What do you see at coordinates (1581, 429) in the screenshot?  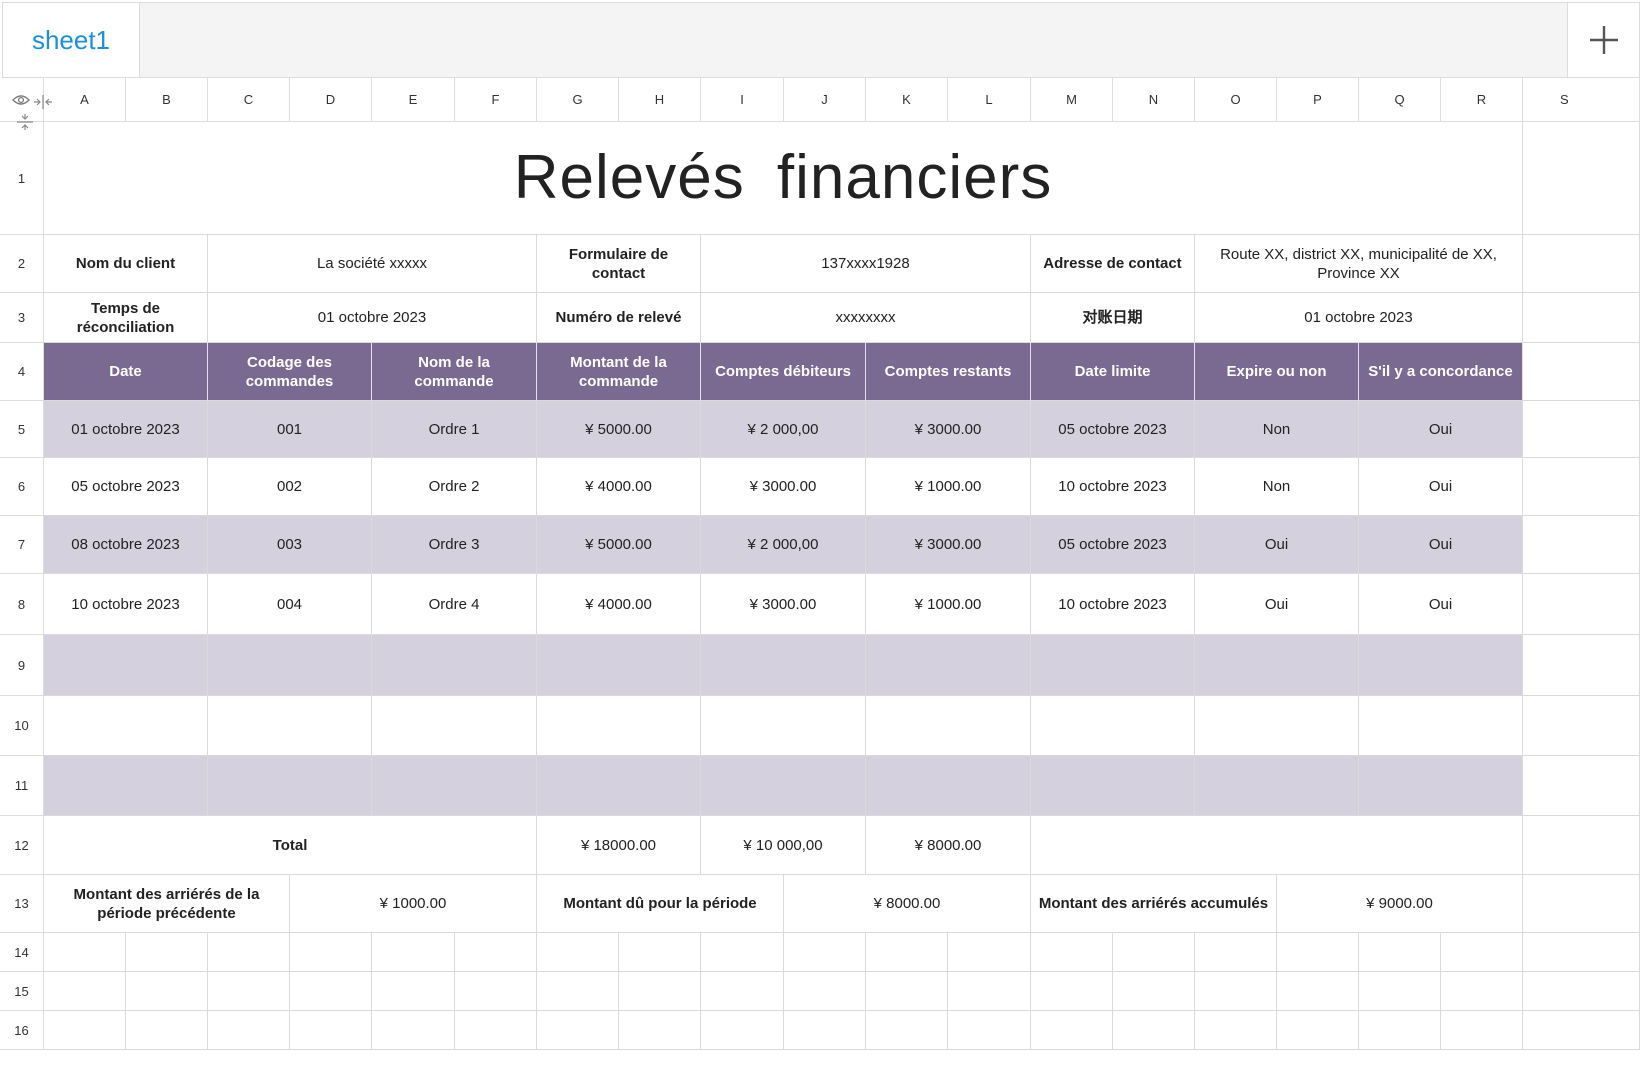 I see `cell-s5` at bounding box center [1581, 429].